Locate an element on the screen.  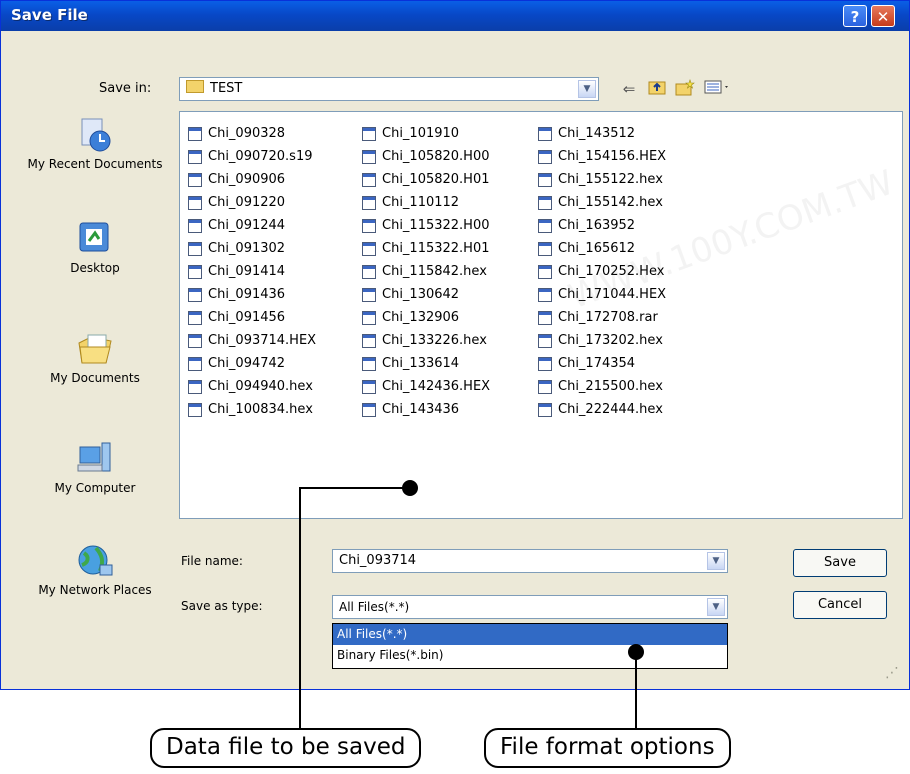
callout-file-format: File format options is located at coordinates (607, 748).